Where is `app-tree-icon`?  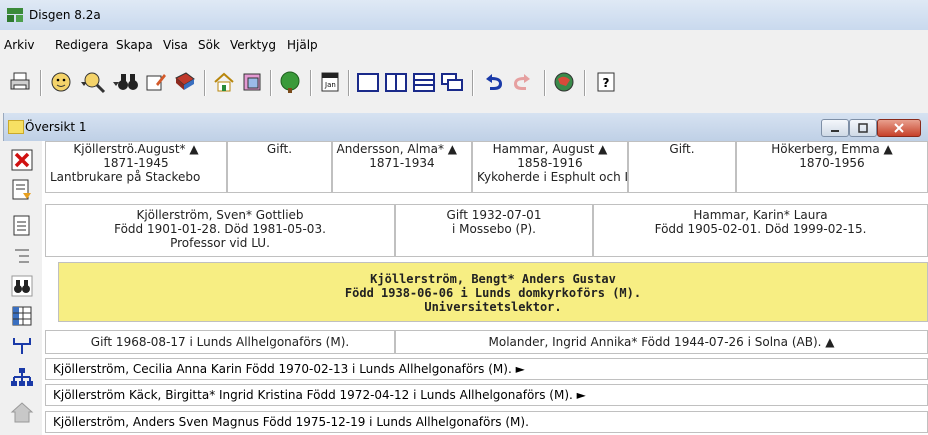 app-tree-icon is located at coordinates (15, 15).